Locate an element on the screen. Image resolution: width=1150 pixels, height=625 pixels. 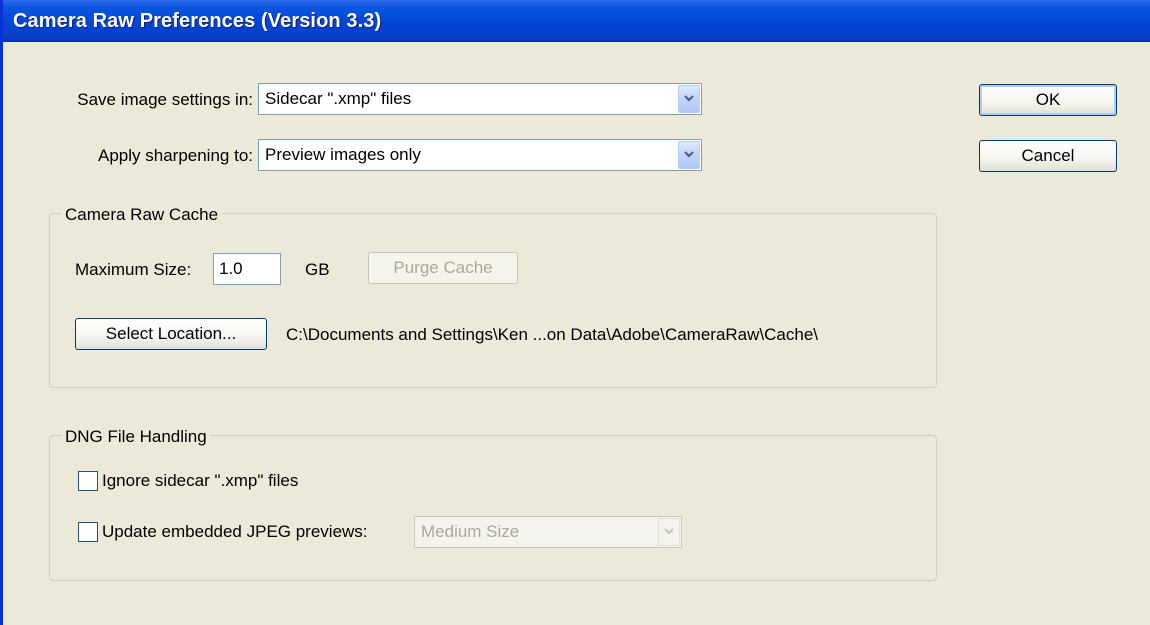
max-size-input: 1.0 is located at coordinates (247, 269).